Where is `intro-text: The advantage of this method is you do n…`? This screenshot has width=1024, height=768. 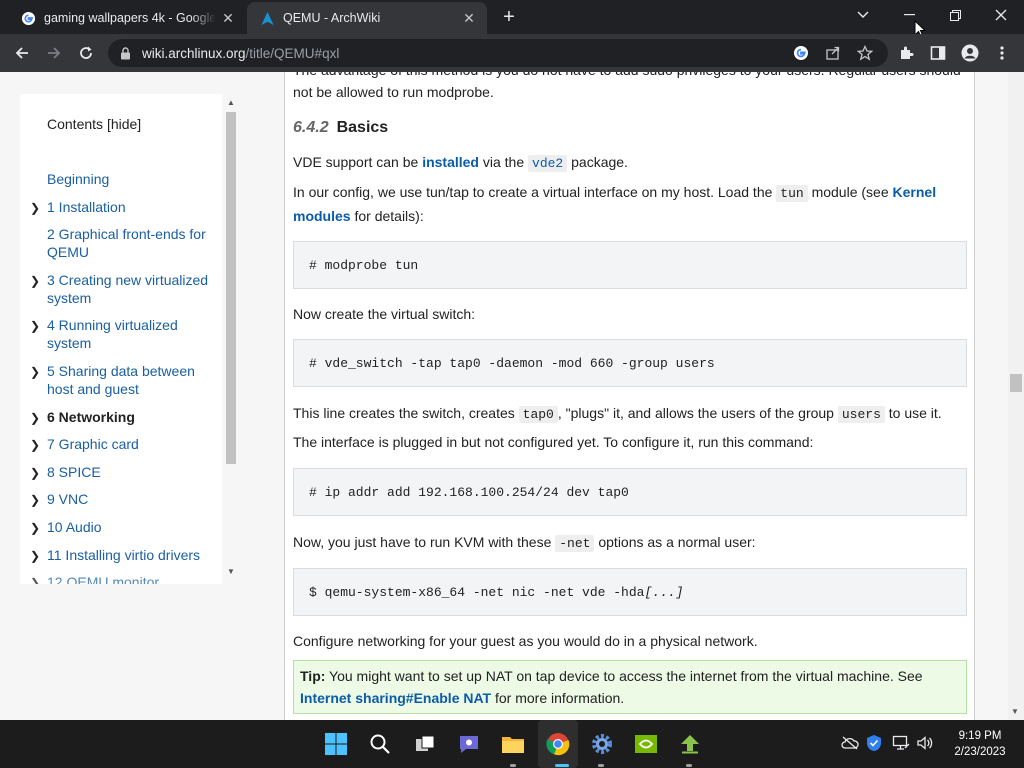
intro-text: The advantage of this method is you do n… is located at coordinates (628, 87).